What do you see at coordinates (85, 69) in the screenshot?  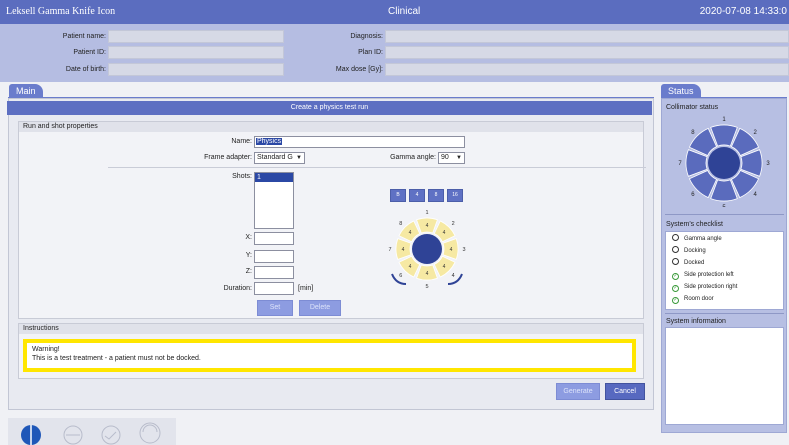 I see `dob-label: Date of birth:` at bounding box center [85, 69].